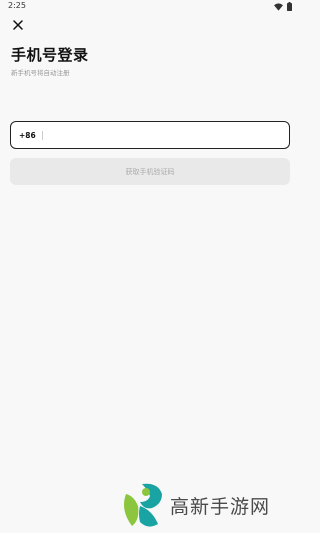 The image size is (320, 533). I want to click on page-title: 手机号登录, so click(50, 55).